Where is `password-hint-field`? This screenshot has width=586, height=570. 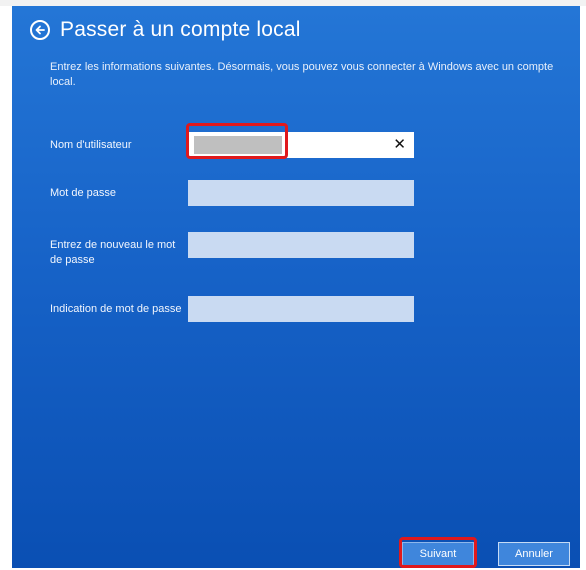 password-hint-field is located at coordinates (301, 309).